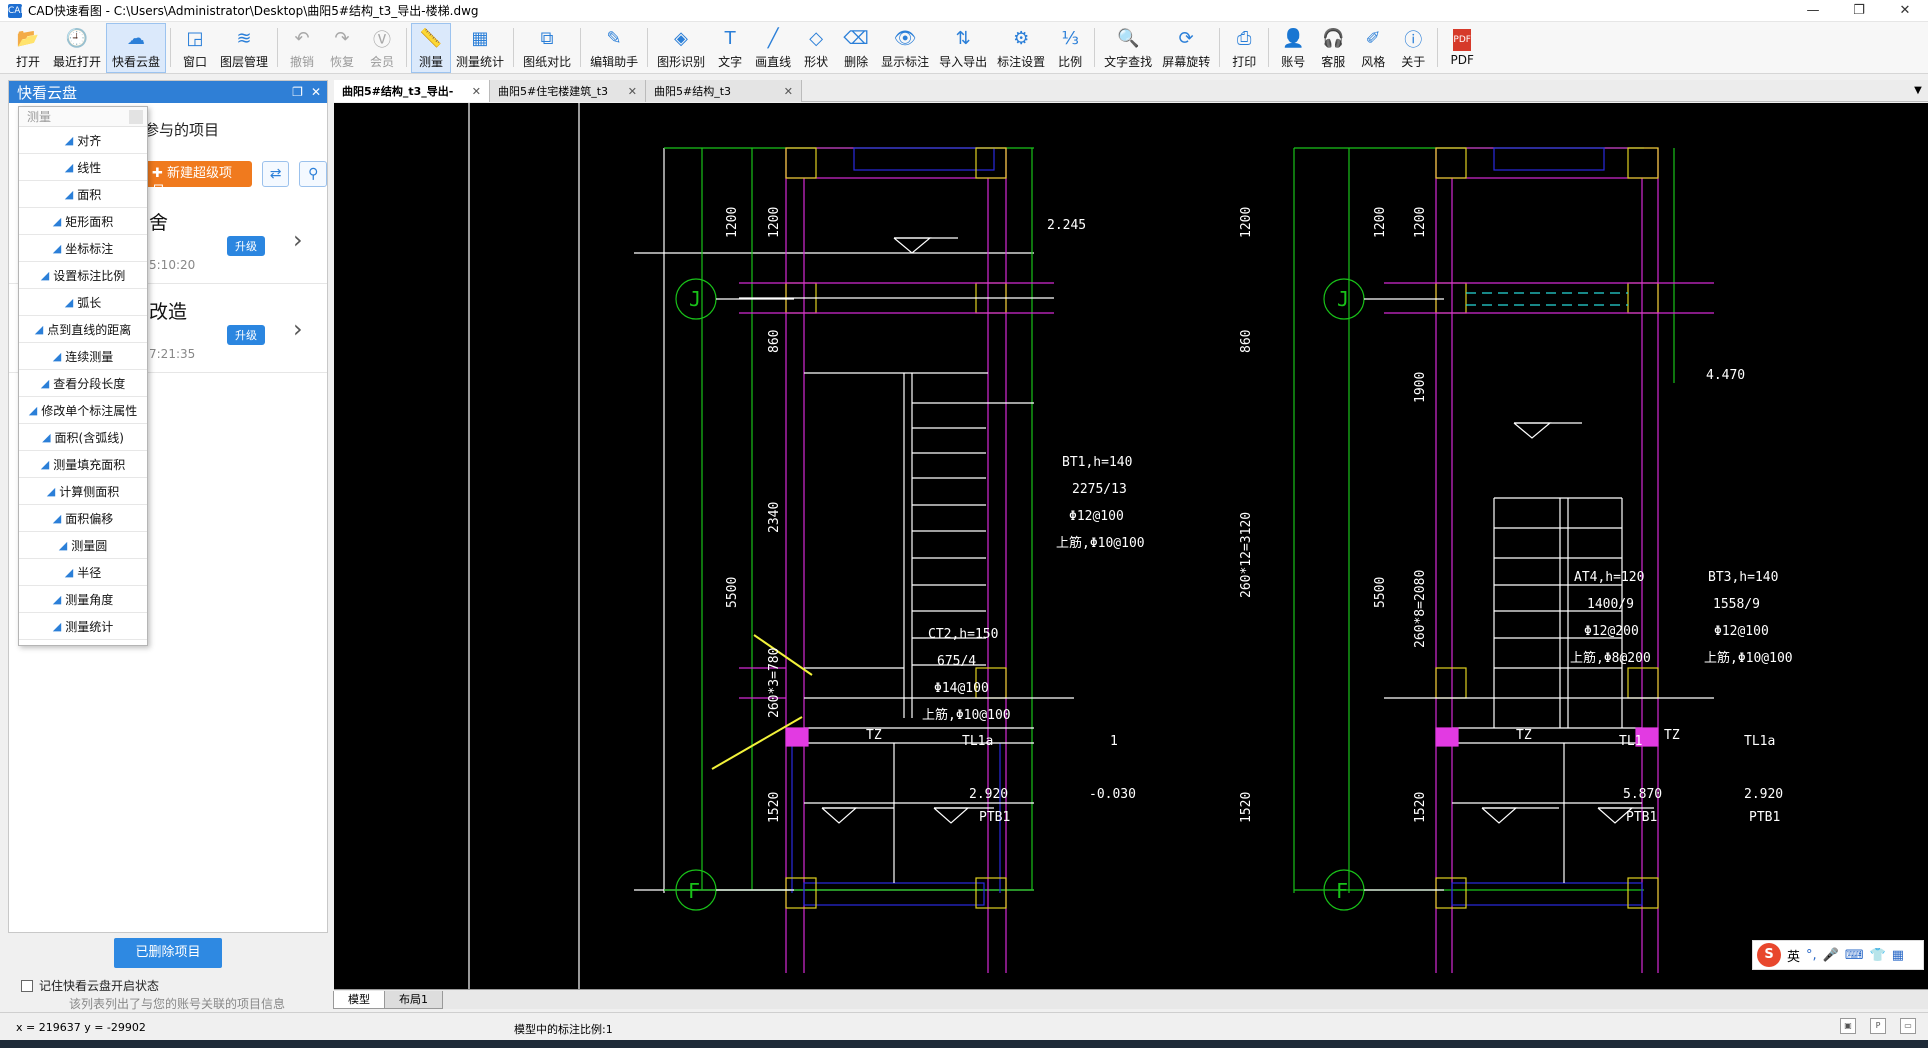 The height and width of the screenshot is (1048, 1928). I want to click on toolbar-button: 📏 测量, so click(431, 48).